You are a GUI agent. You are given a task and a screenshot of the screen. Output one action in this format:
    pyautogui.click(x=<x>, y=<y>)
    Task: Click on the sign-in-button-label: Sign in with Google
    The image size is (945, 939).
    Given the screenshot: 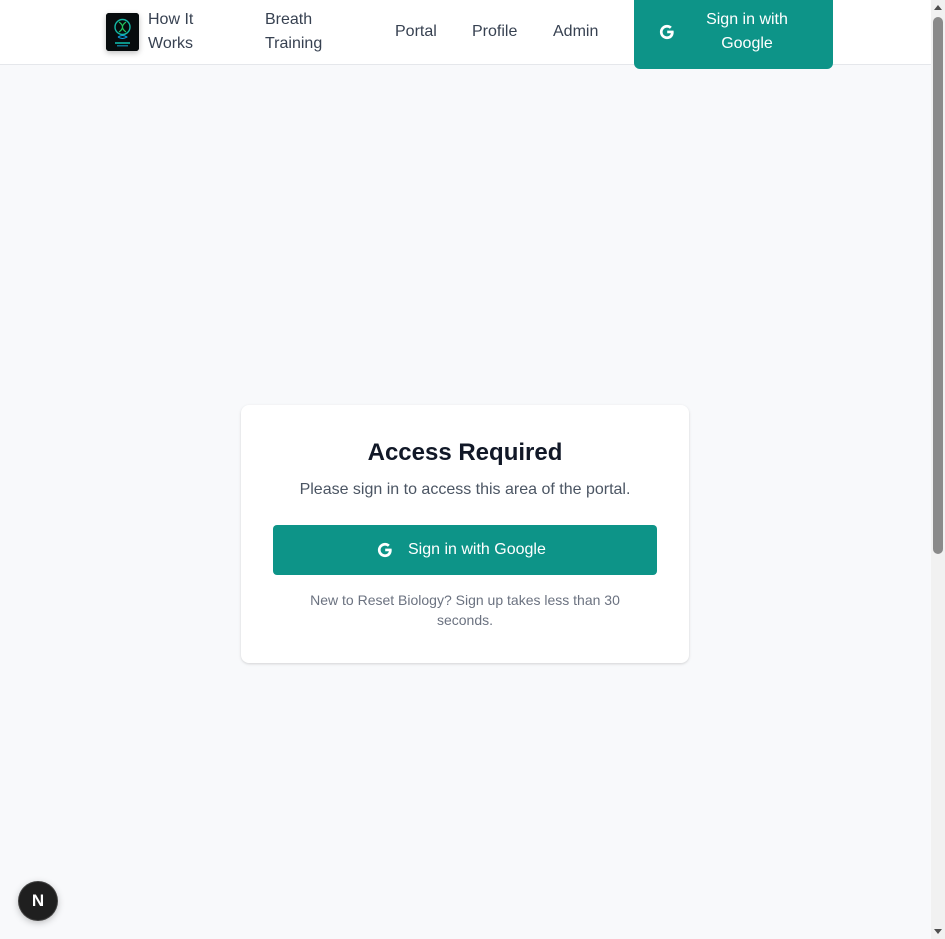 What is the action you would take?
    pyautogui.click(x=477, y=549)
    